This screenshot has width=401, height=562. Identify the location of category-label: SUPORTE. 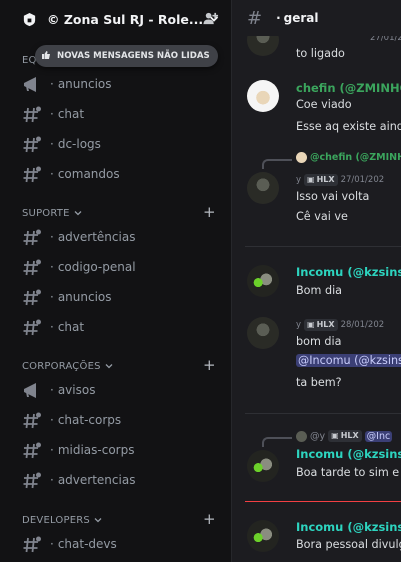
(46, 213).